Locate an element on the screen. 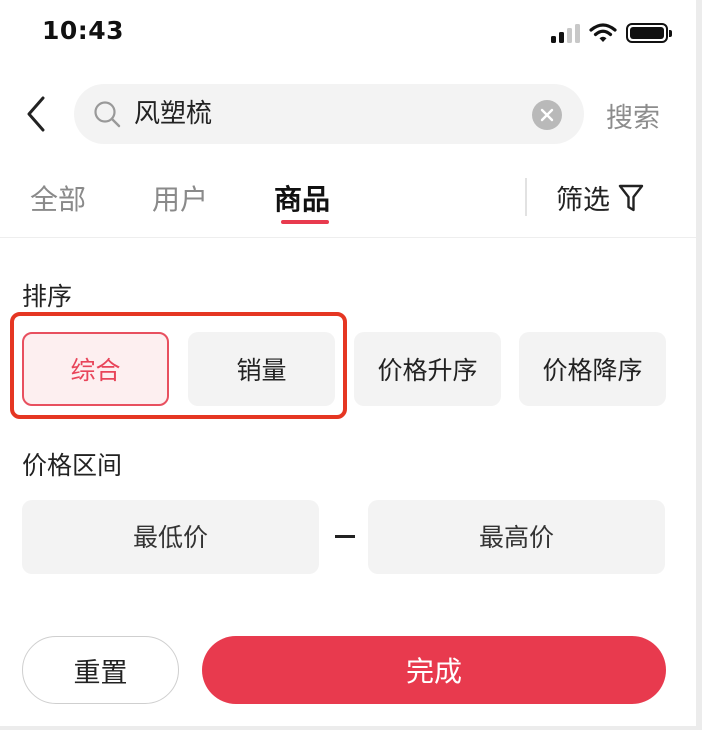 The image size is (702, 730). sort-option-price-asc: 价格升序 is located at coordinates (427, 369).